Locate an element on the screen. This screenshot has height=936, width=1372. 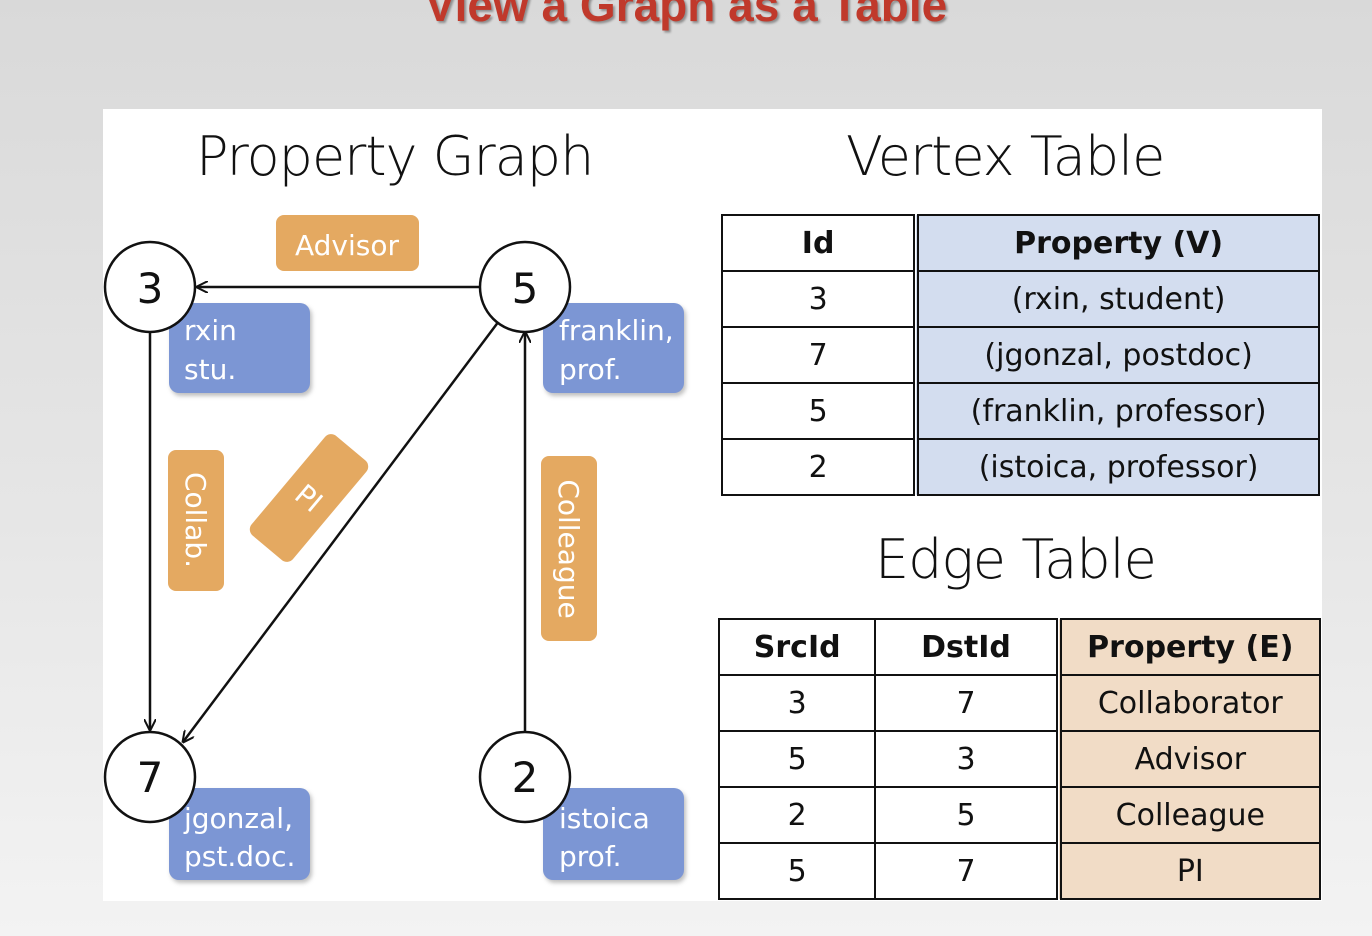
edge-label-advisor: Advisor is located at coordinates (347, 243).